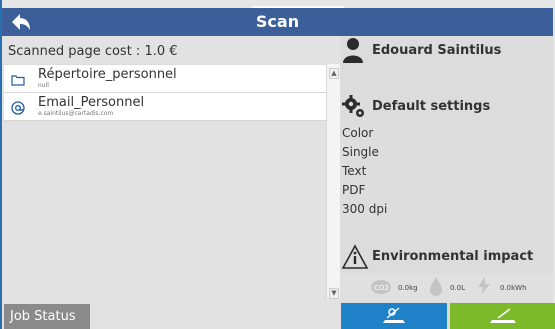  What do you see at coordinates (355, 257) in the screenshot?
I see `environment-warning-icon` at bounding box center [355, 257].